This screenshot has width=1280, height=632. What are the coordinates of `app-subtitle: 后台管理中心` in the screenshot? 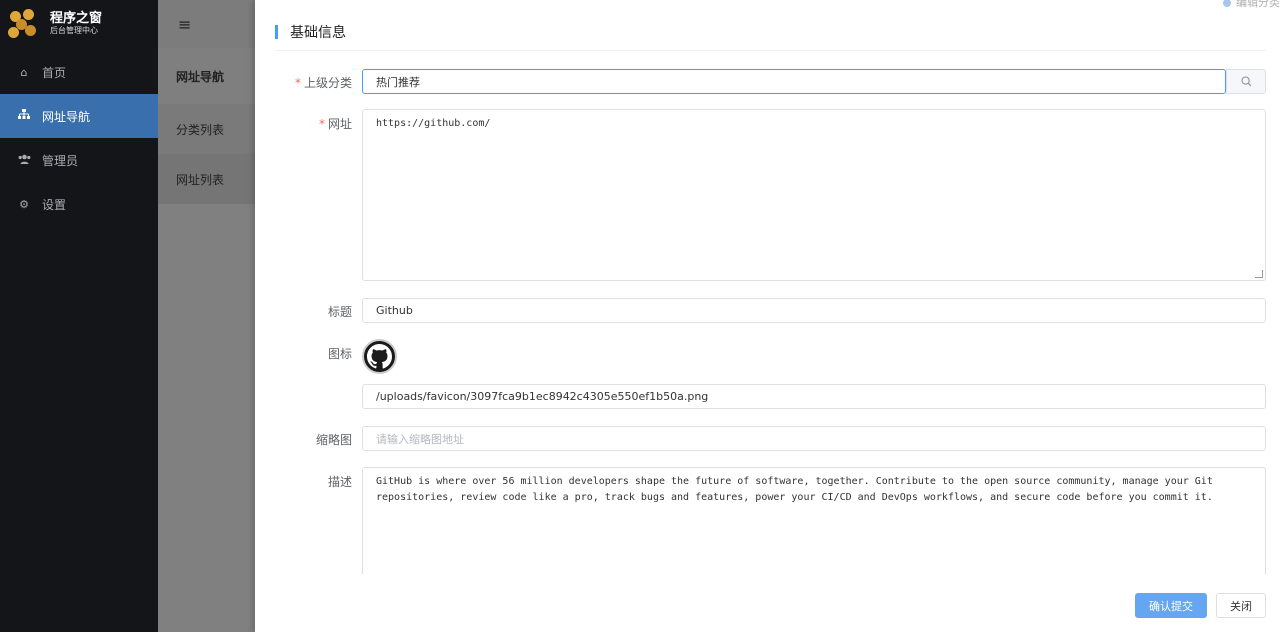 It's located at (74, 30).